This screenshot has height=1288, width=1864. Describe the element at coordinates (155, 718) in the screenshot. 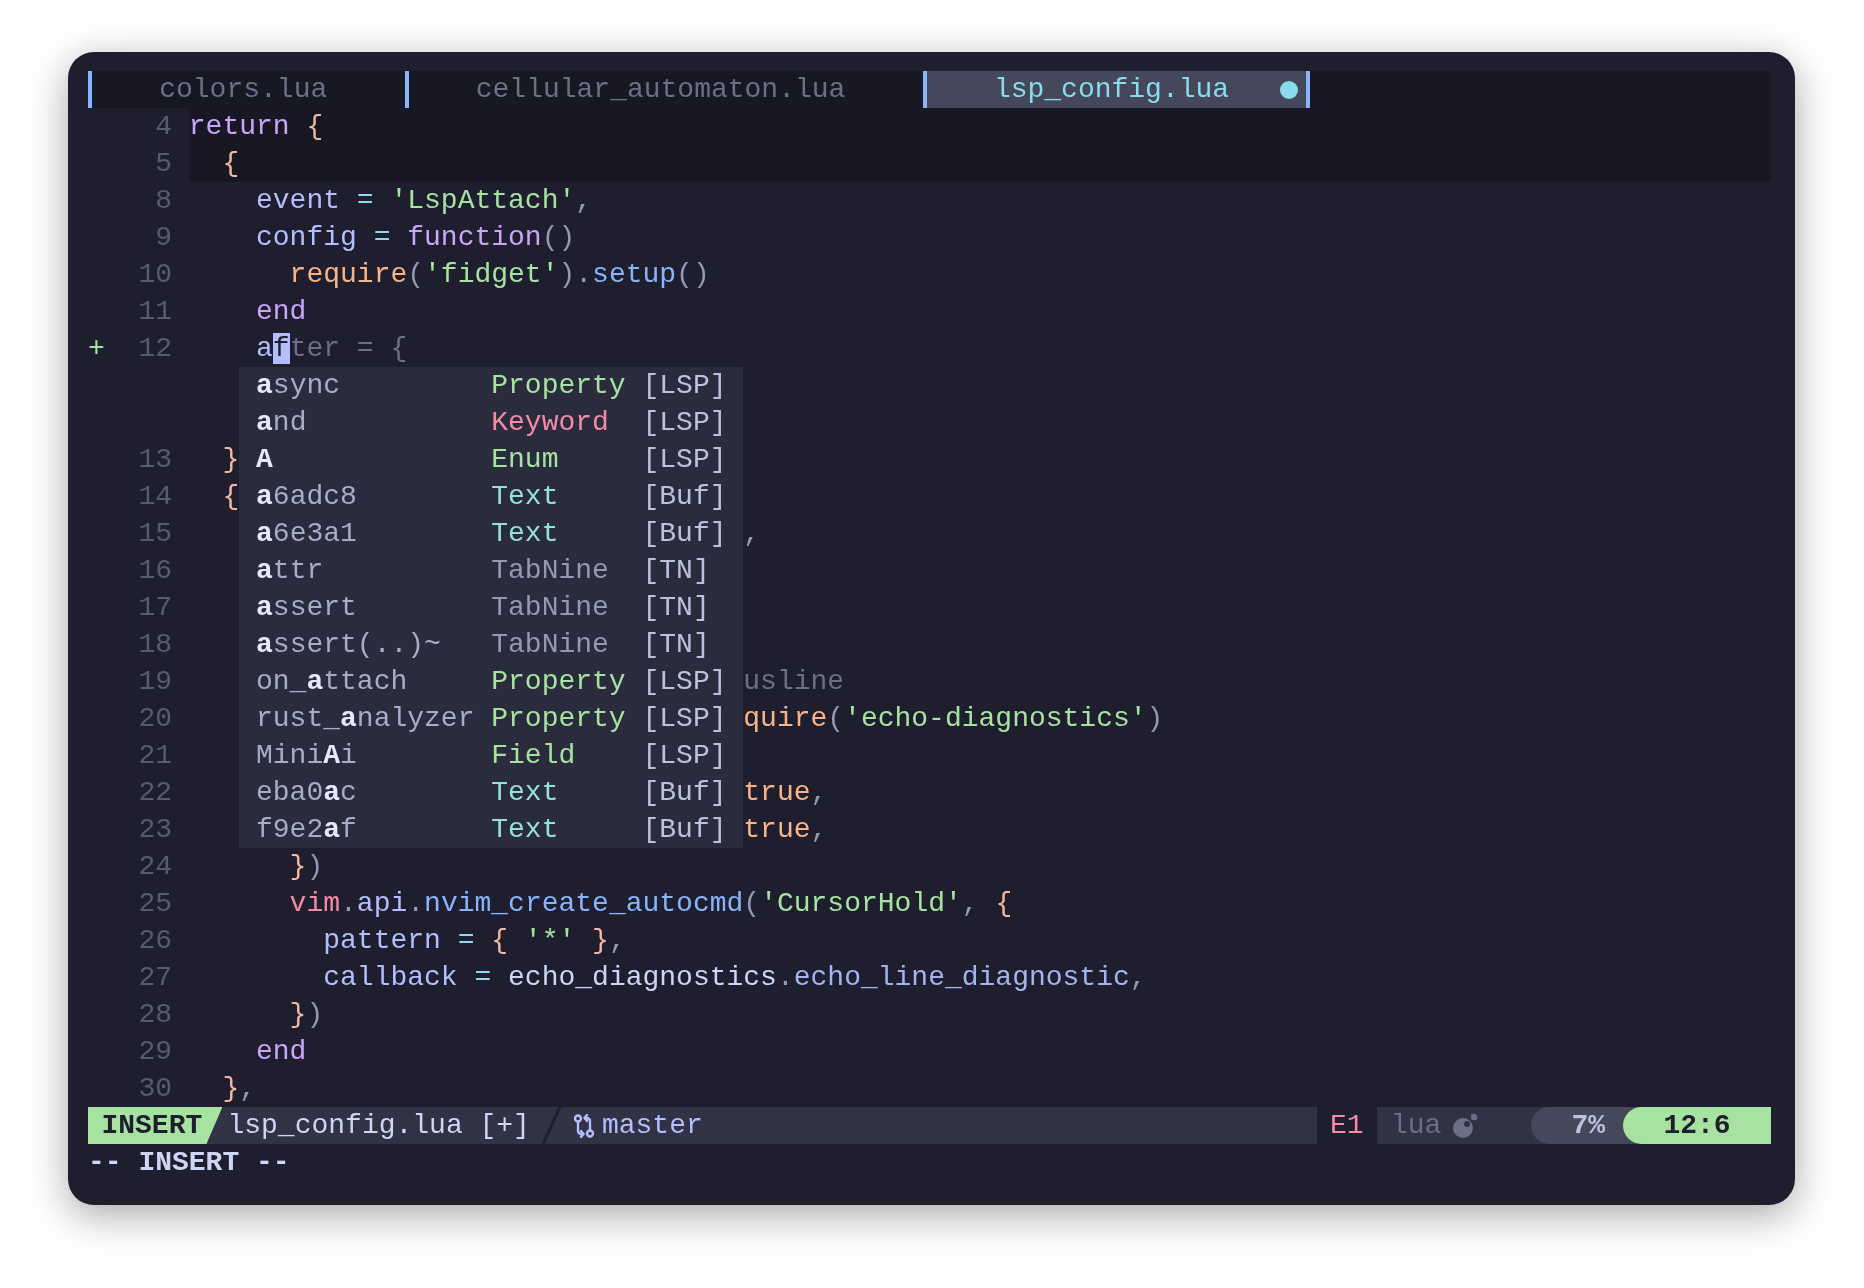

I see `line-number: 20` at that location.